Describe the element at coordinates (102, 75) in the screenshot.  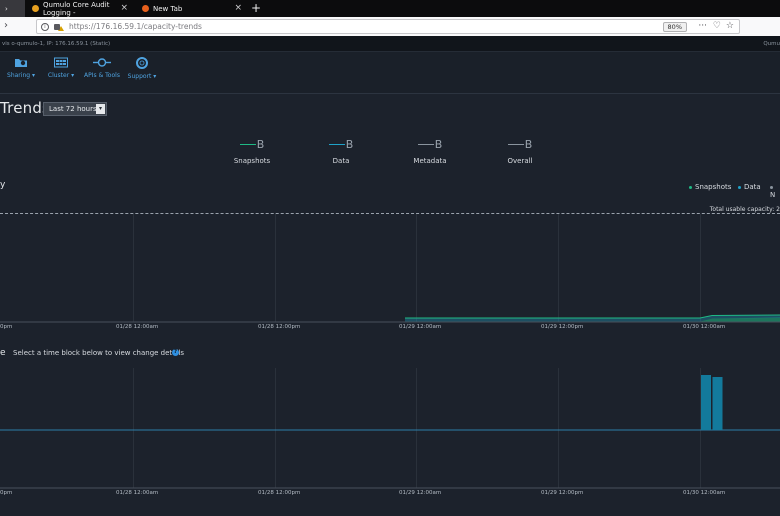
I see `menu-label: APIs & Tools` at that location.